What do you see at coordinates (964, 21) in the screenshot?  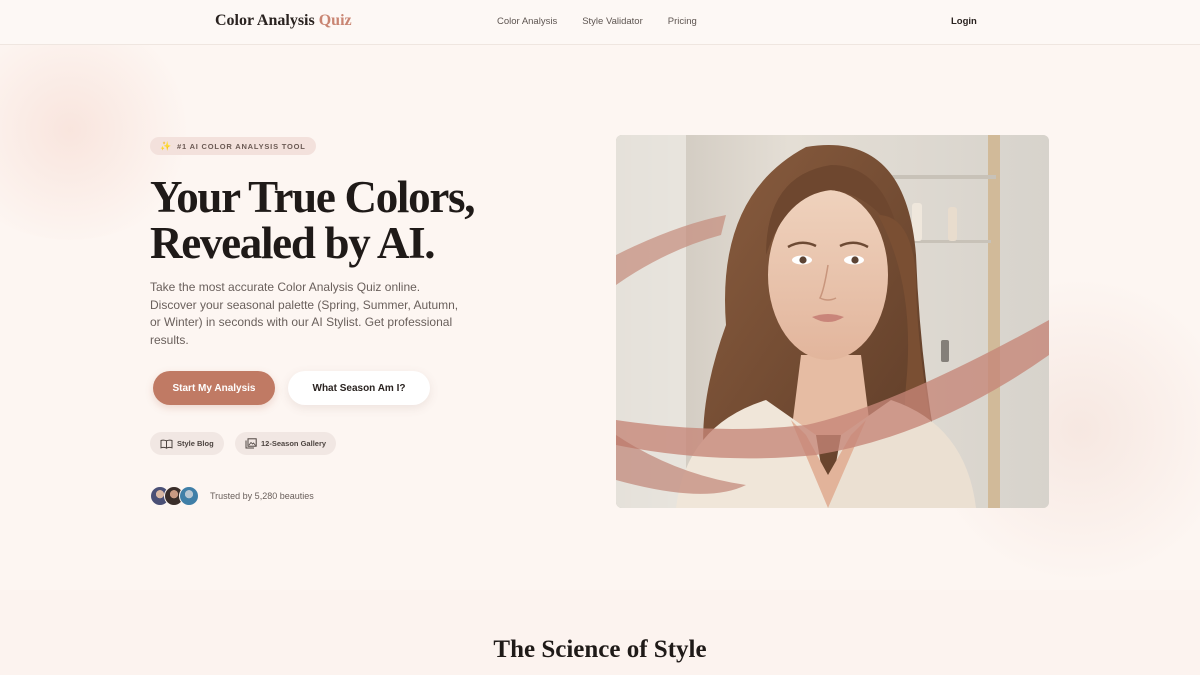 I see `login-link: Login` at bounding box center [964, 21].